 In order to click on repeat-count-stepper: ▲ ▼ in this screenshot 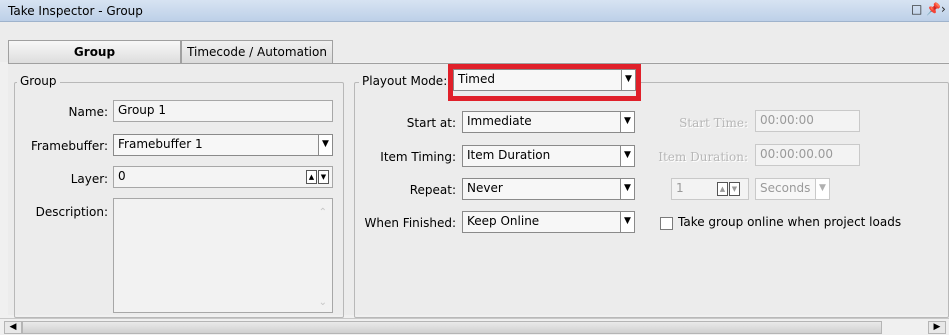, I will do `click(729, 189)`.